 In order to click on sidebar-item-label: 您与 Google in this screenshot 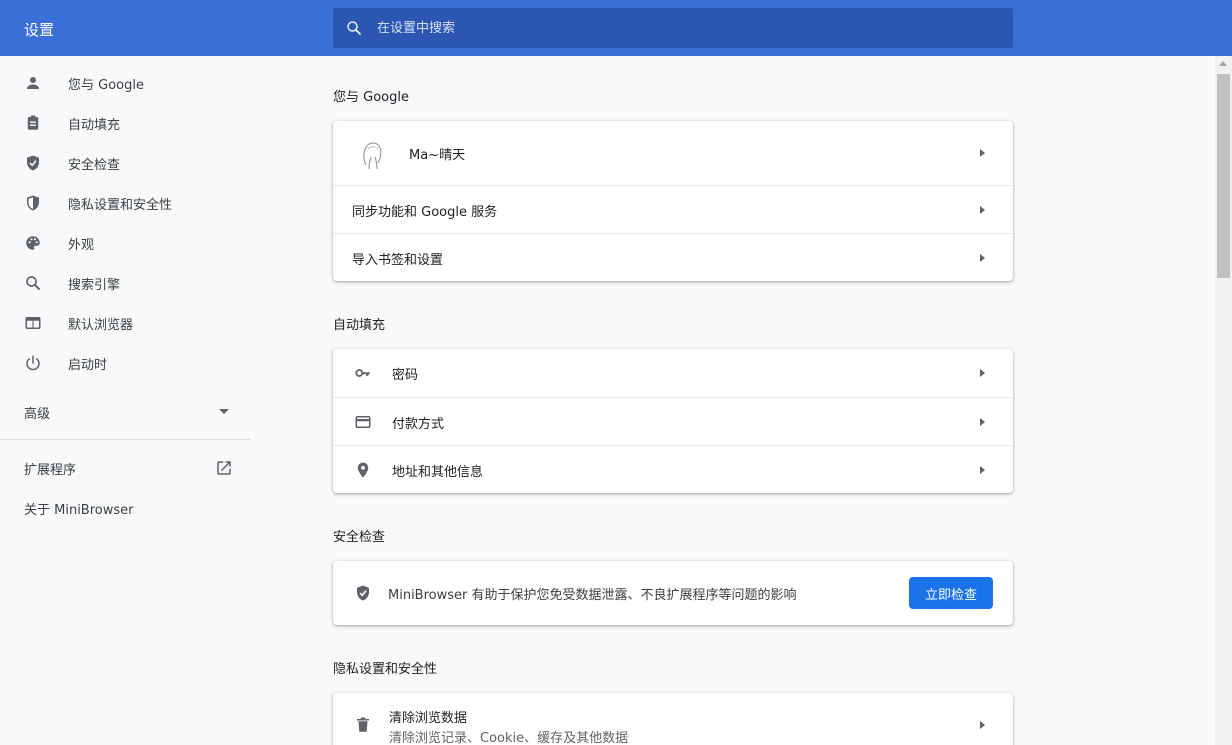, I will do `click(106, 85)`.